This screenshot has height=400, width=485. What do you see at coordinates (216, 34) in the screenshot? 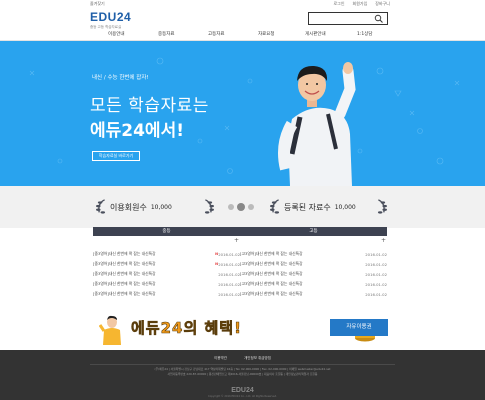
I see `nav-item-high: 고등자료` at bounding box center [216, 34].